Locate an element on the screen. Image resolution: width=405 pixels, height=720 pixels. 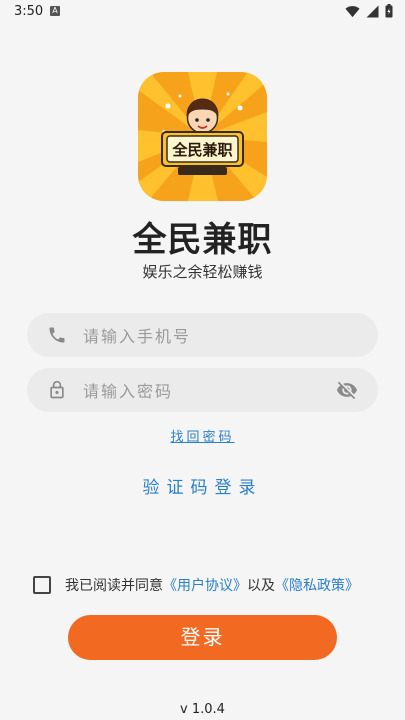
password-input is located at coordinates (213, 391).